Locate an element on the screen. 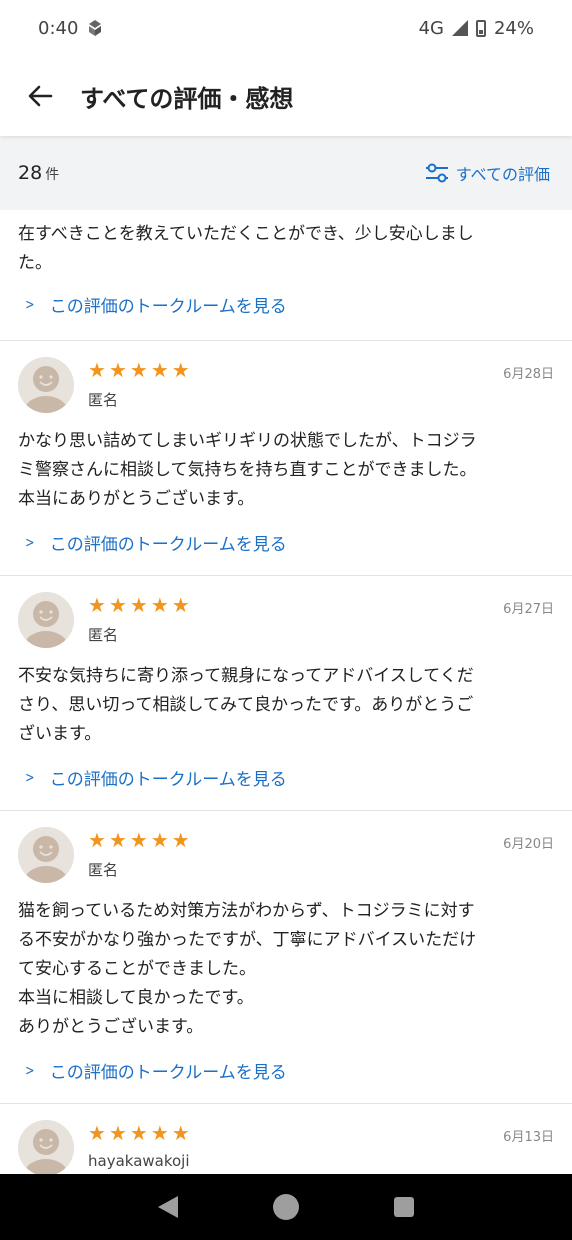 This screenshot has width=572, height=1240. review-author: hayakawakoji is located at coordinates (139, 1161).